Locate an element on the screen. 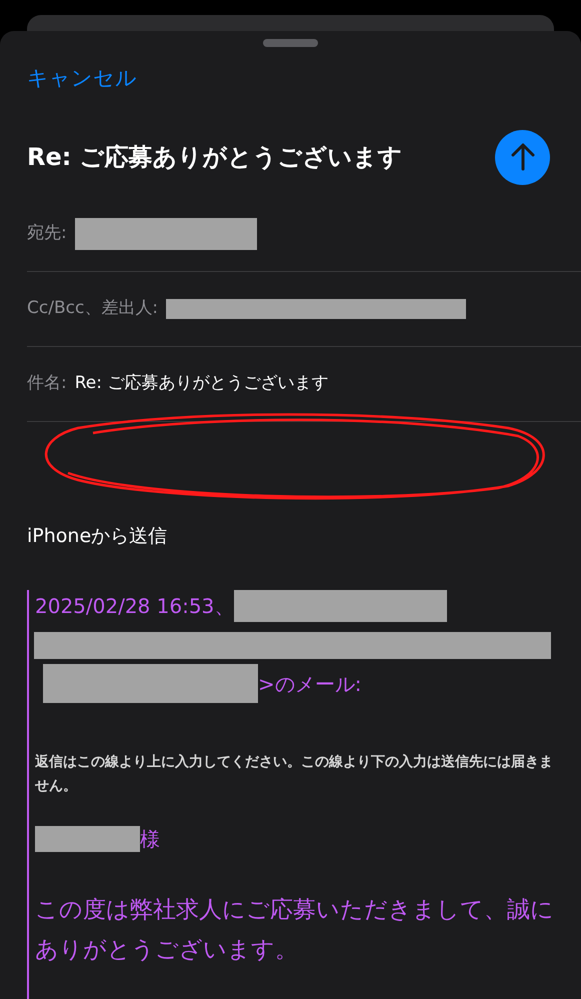  quote-header-text: 2025/02/28 16:53、 is located at coordinates (134, 606).